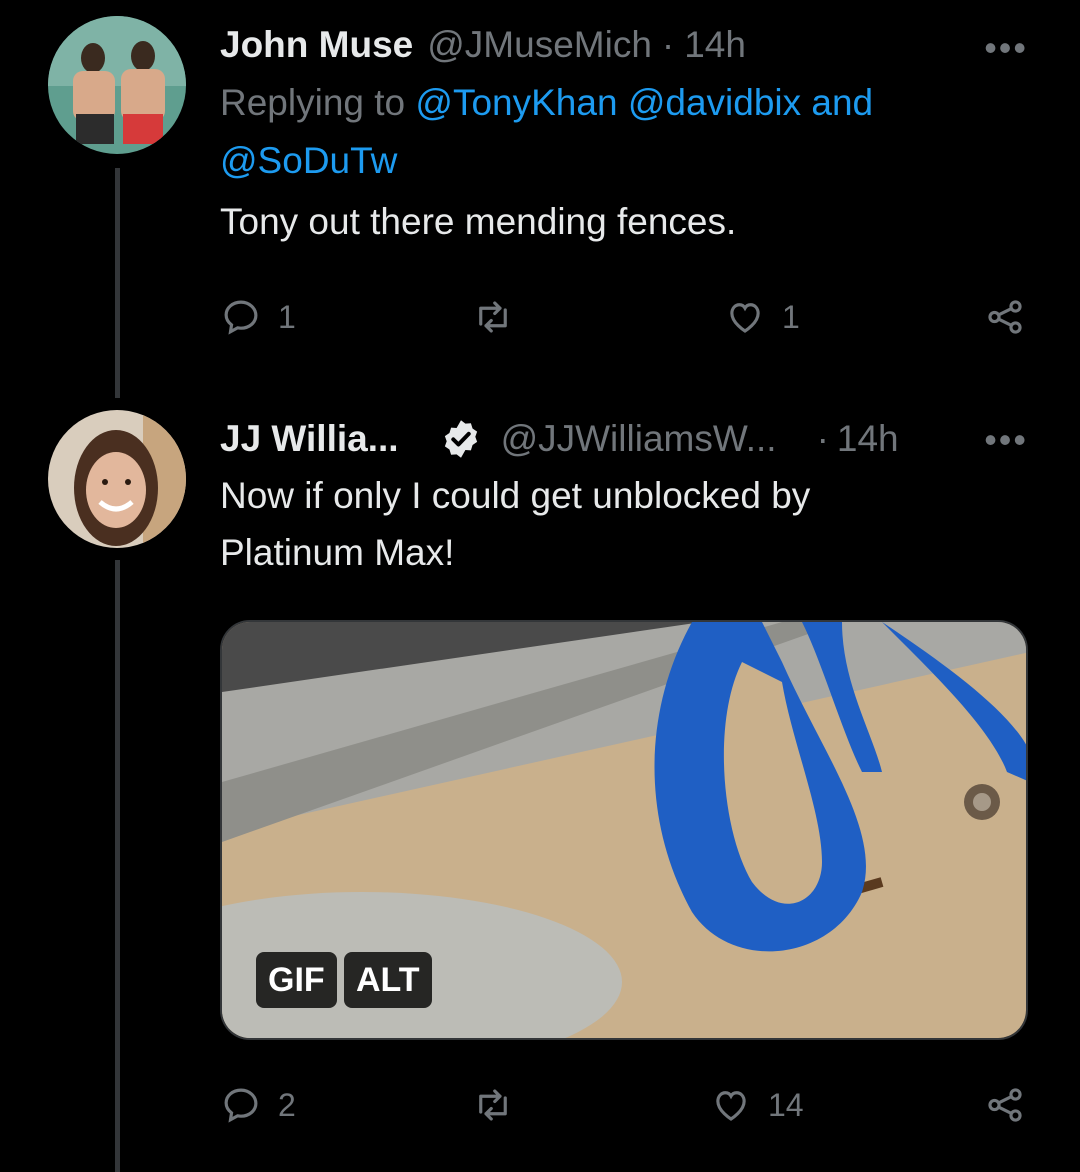 The width and height of the screenshot is (1080, 1172). I want to click on display-name: John Muse, so click(316, 45).